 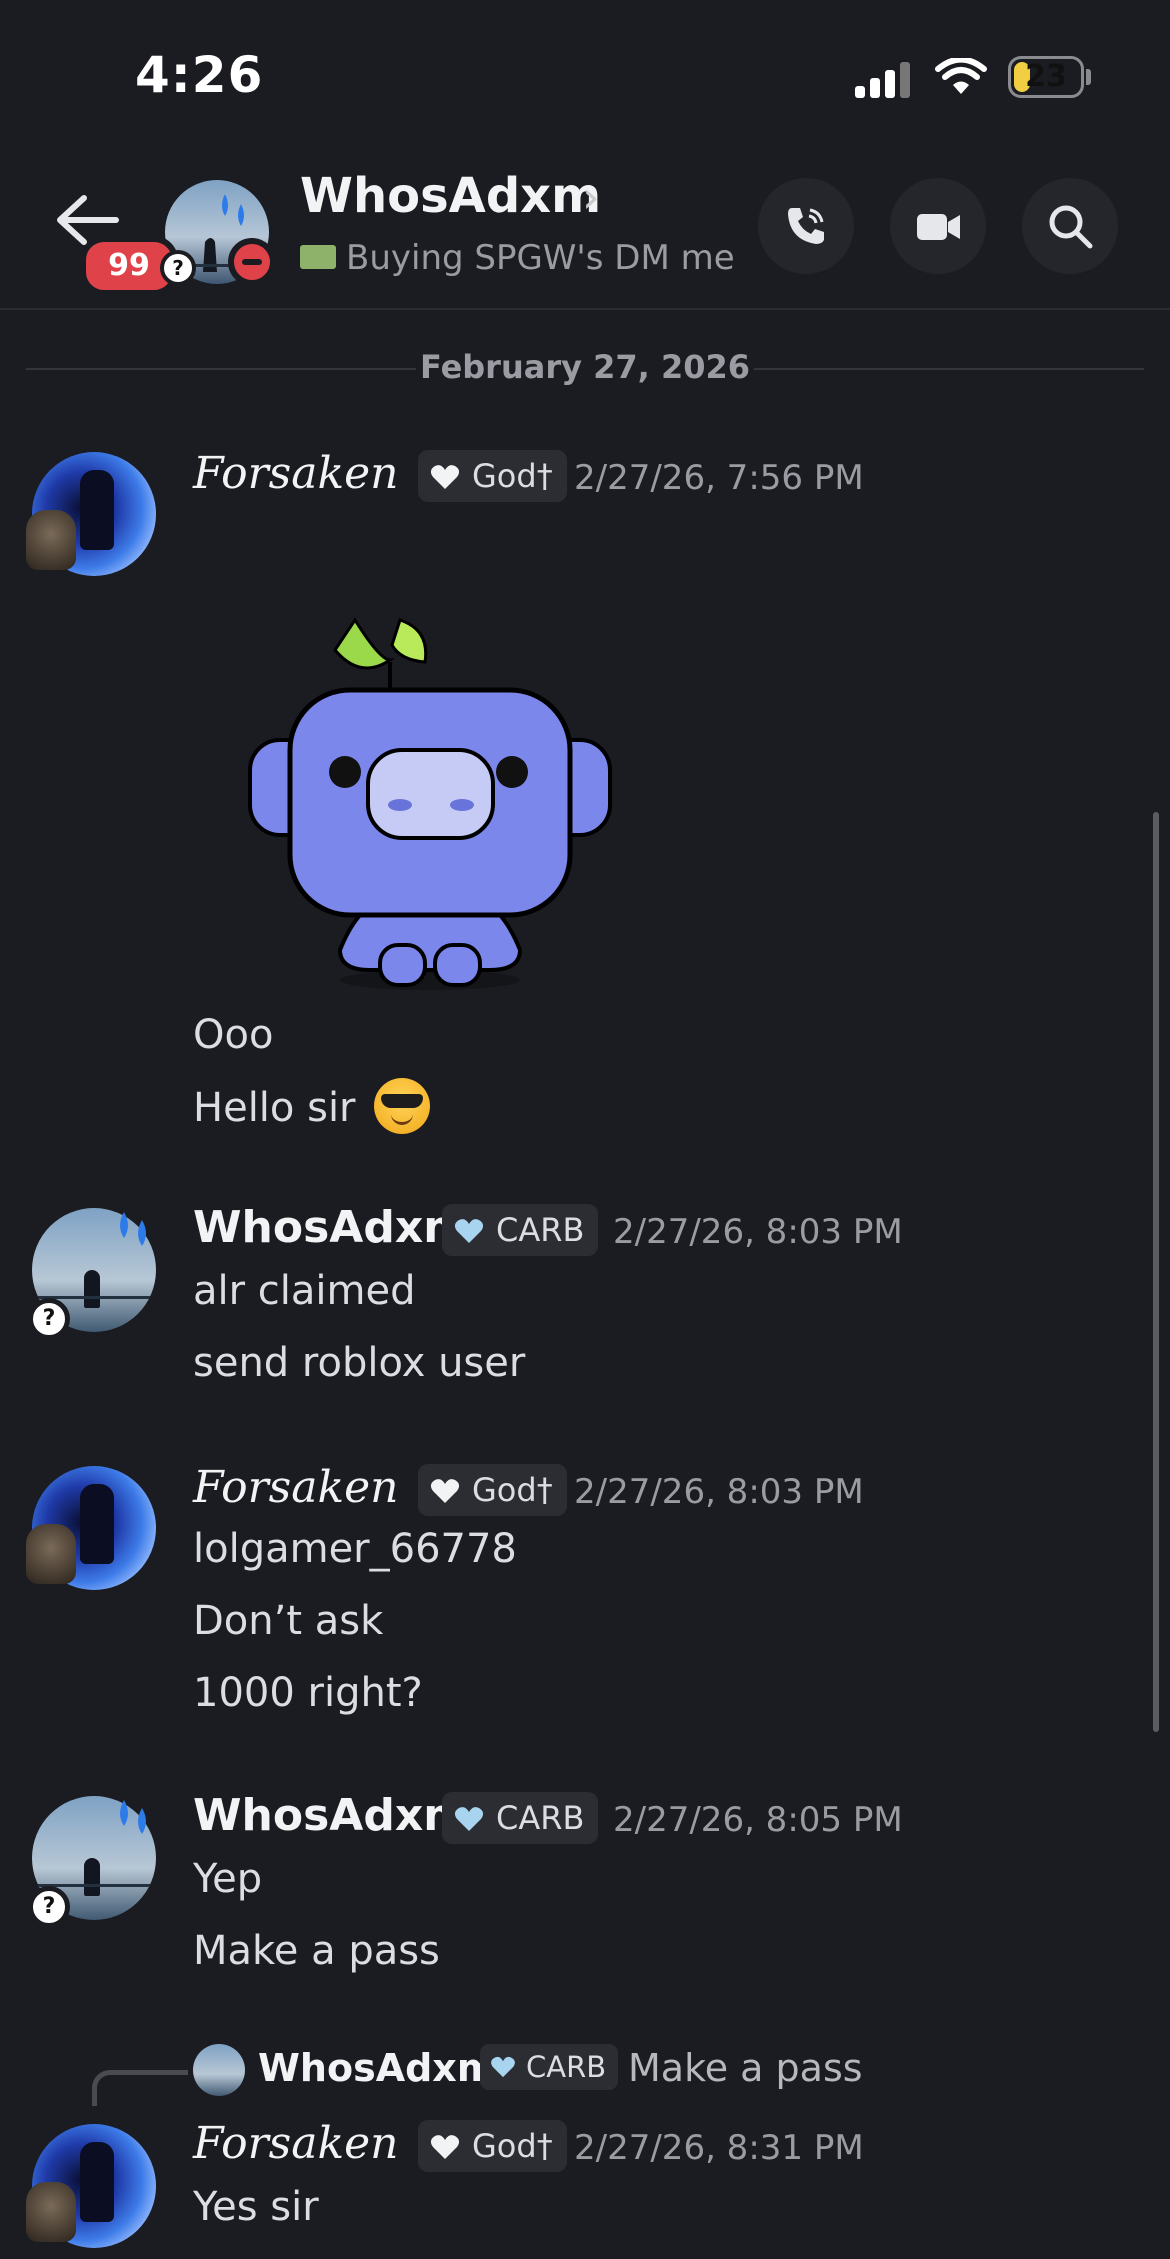 What do you see at coordinates (304, 1291) in the screenshot?
I see `message-line: alr claimed` at bounding box center [304, 1291].